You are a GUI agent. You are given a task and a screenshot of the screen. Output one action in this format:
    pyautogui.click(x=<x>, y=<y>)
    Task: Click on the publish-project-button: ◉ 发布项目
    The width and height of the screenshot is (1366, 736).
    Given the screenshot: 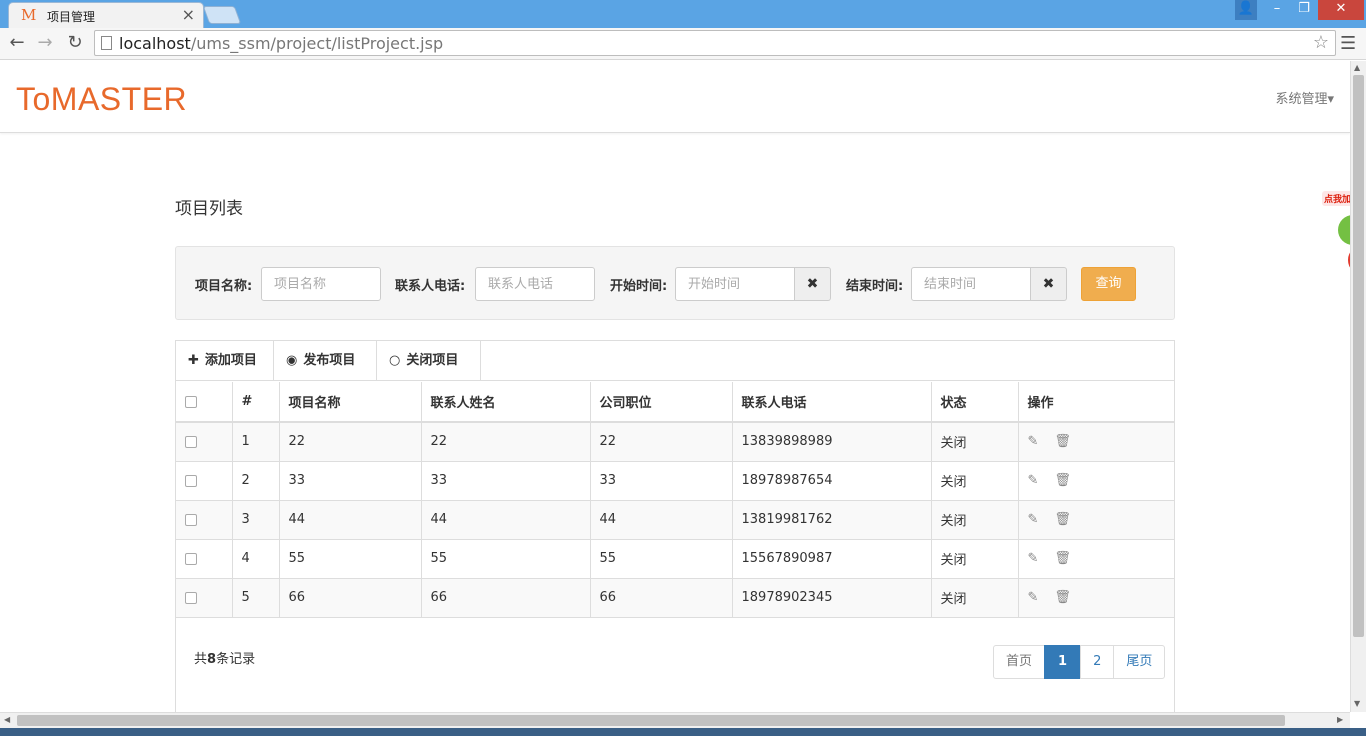 What is the action you would take?
    pyautogui.click(x=325, y=360)
    